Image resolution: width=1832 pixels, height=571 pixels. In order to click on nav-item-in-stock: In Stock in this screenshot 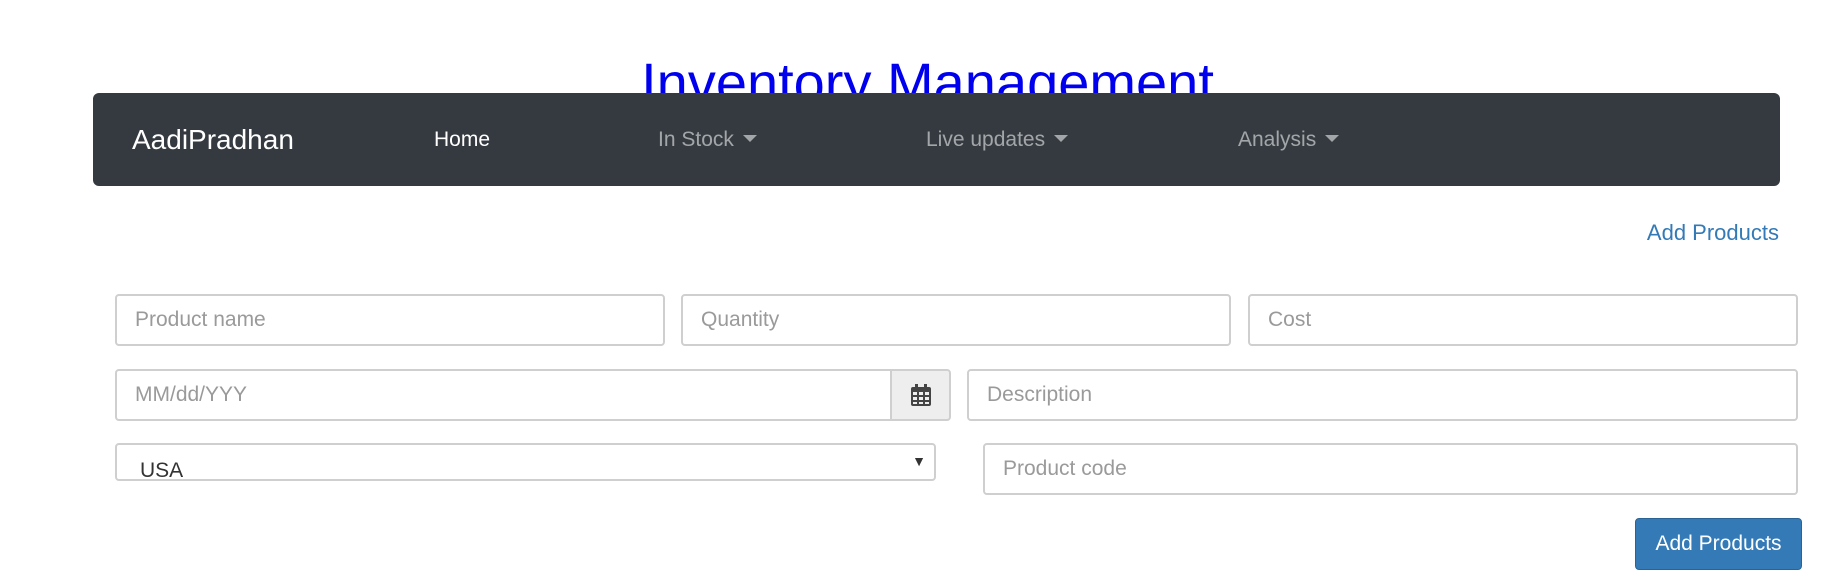, I will do `click(707, 139)`.